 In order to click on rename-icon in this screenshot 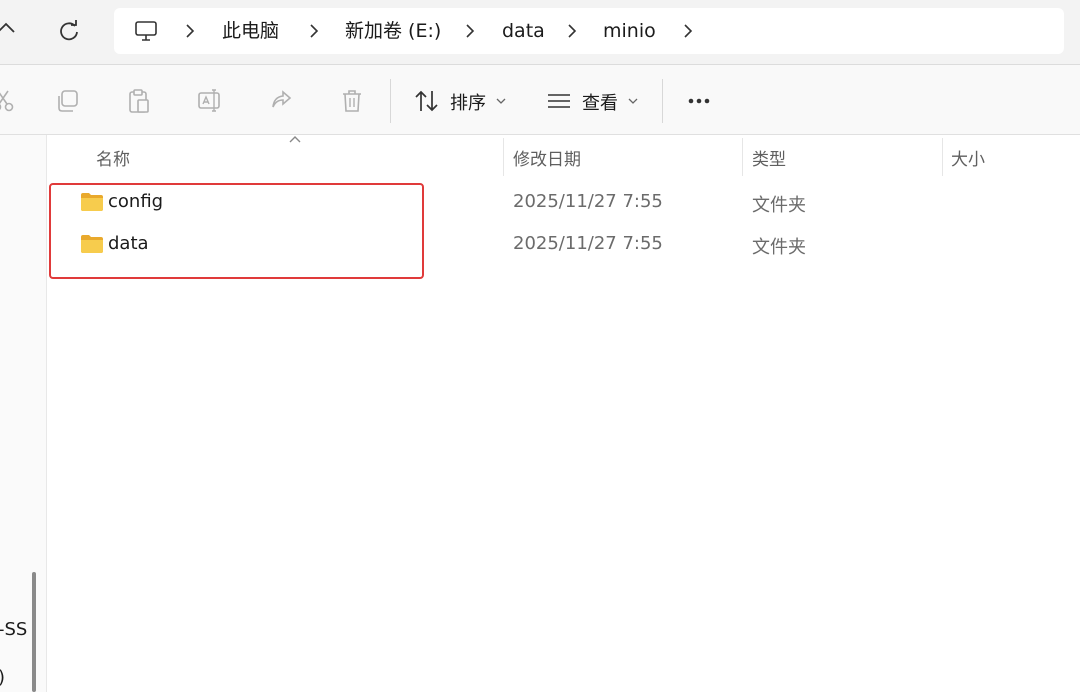, I will do `click(210, 101)`.